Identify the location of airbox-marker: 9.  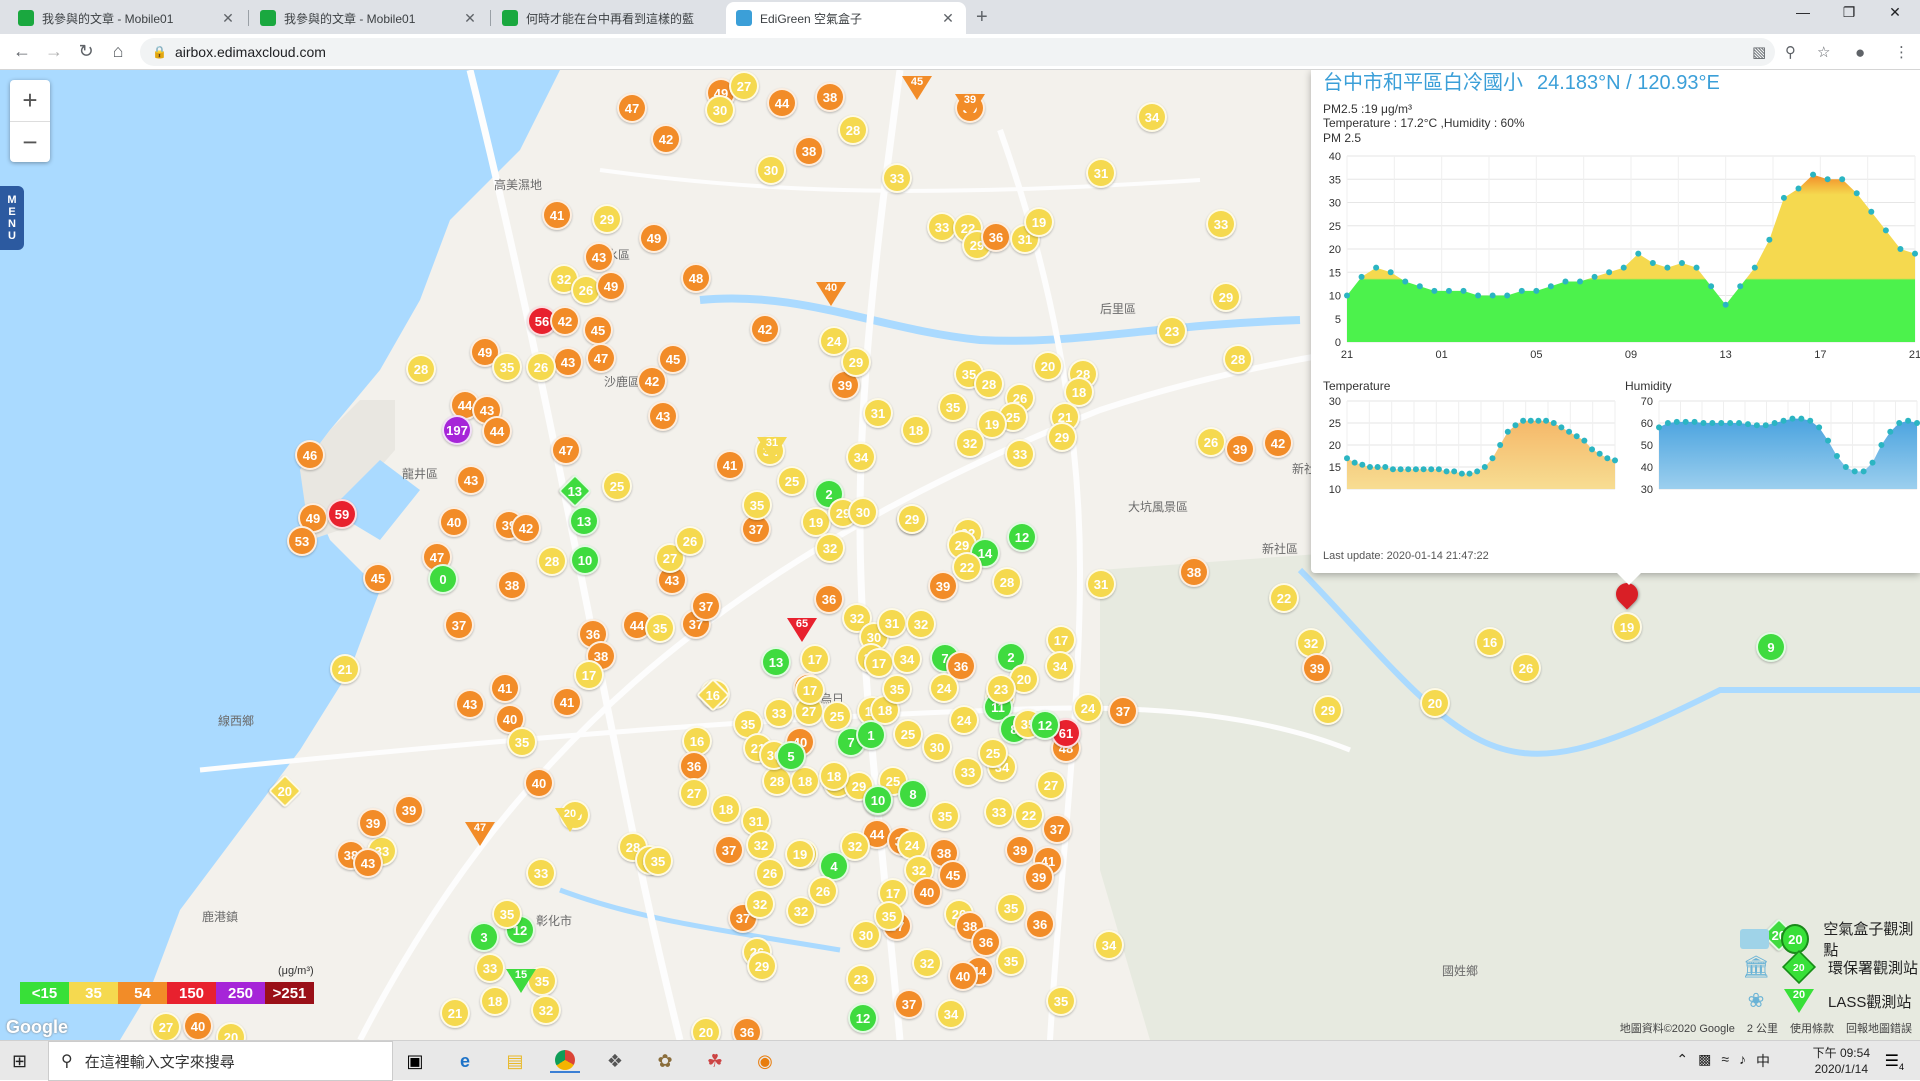
(1771, 647).